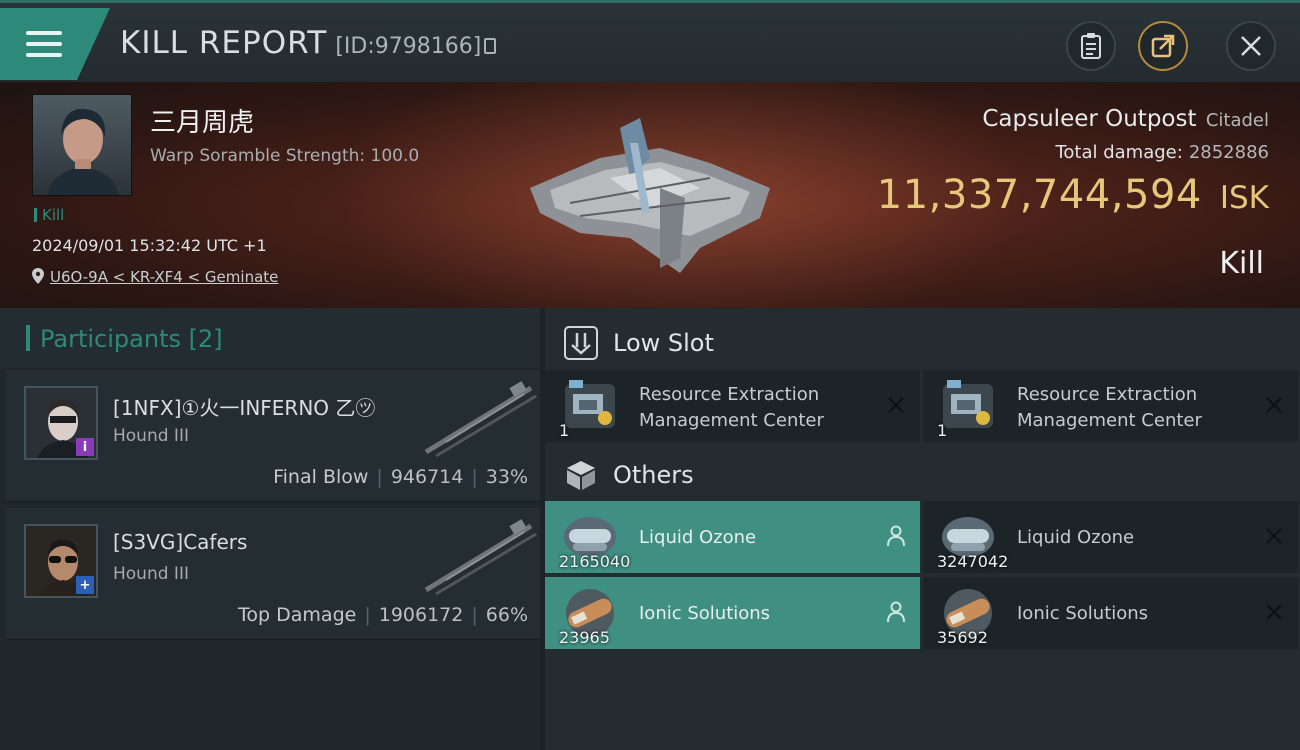 Image resolution: width=1300 pixels, height=750 pixels. I want to click on warp-scramble-strength: Warp Soramble Strength: 100.0, so click(285, 156).